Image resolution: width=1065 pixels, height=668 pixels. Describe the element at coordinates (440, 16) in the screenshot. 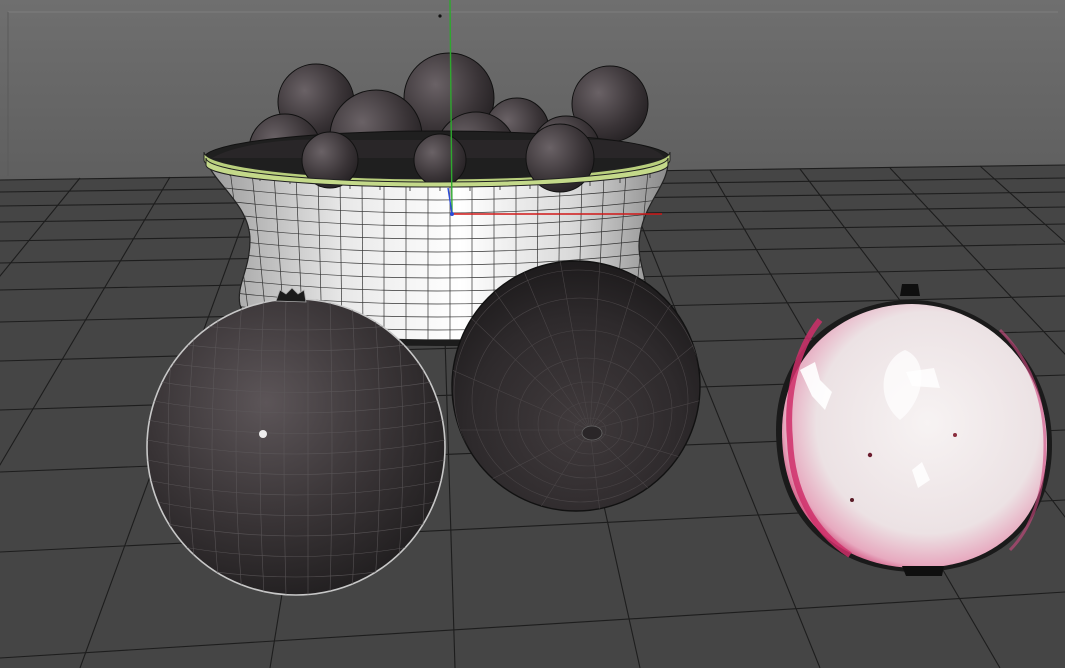

I see `viewport-marker-dot` at that location.